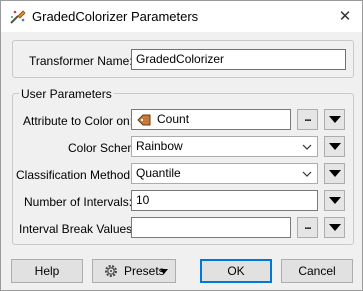 The image size is (363, 291). I want to click on attribute-label: Attribute to Color on:, so click(78, 121).